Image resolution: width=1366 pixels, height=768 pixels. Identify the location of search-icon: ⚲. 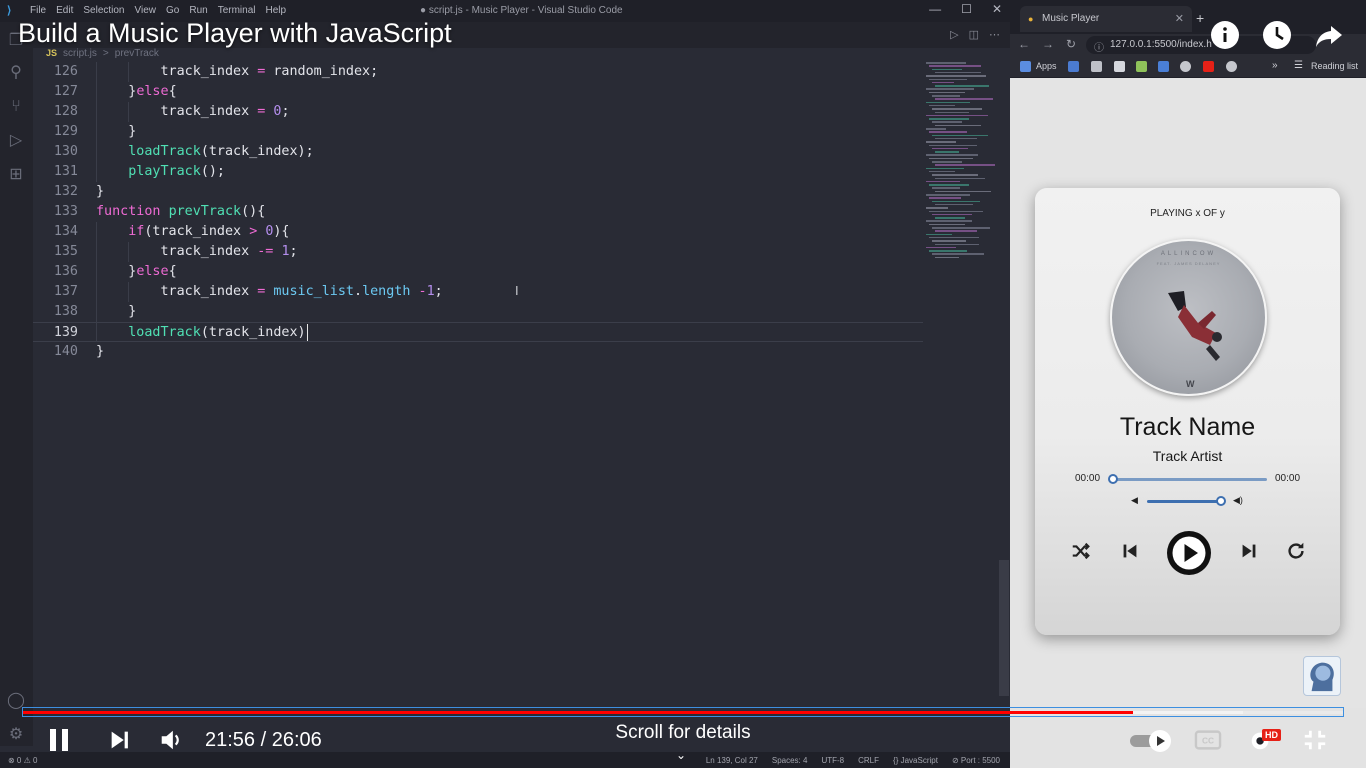
(16, 73).